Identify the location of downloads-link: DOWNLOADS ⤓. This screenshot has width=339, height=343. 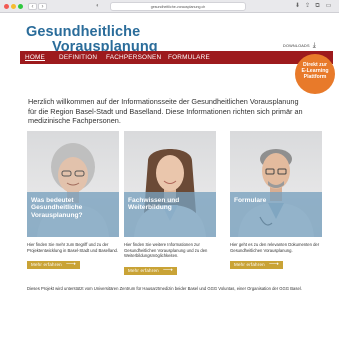
(299, 45).